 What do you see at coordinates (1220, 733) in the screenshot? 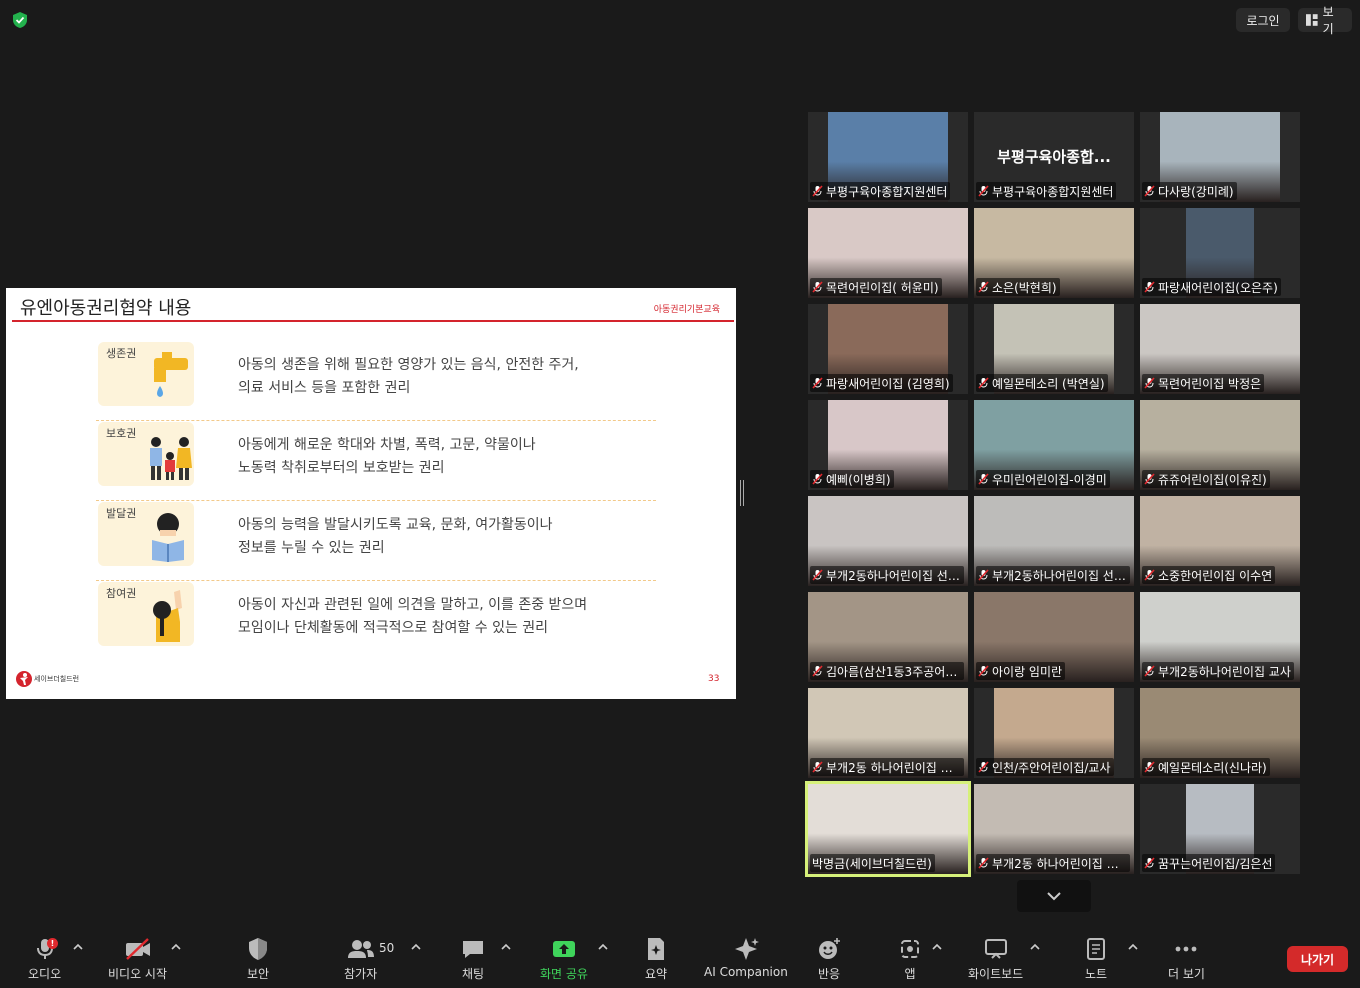
I see `participant-tile: 예일몬테소리(신나라)` at bounding box center [1220, 733].